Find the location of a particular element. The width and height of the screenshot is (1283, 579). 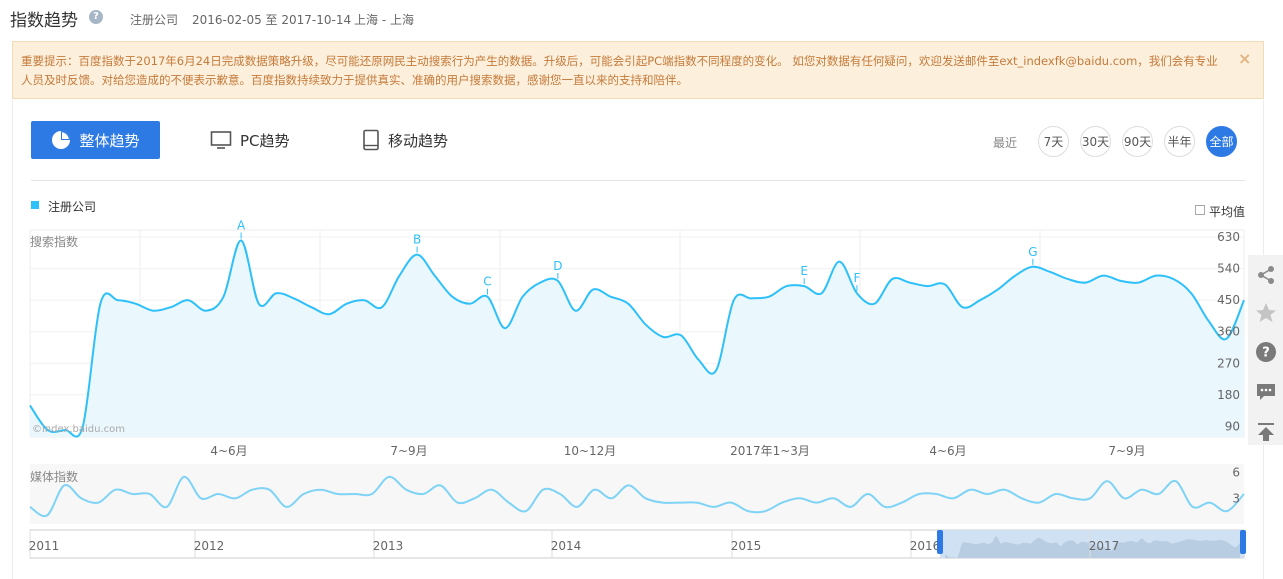

y-tick-label: 360 is located at coordinates (1228, 332).